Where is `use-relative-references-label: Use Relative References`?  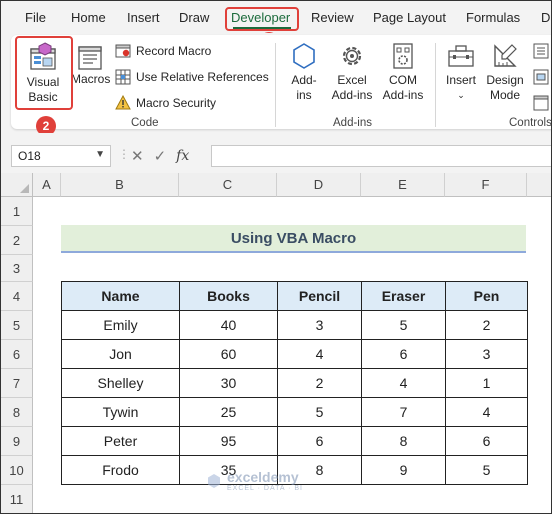 use-relative-references-label: Use Relative References is located at coordinates (202, 77).